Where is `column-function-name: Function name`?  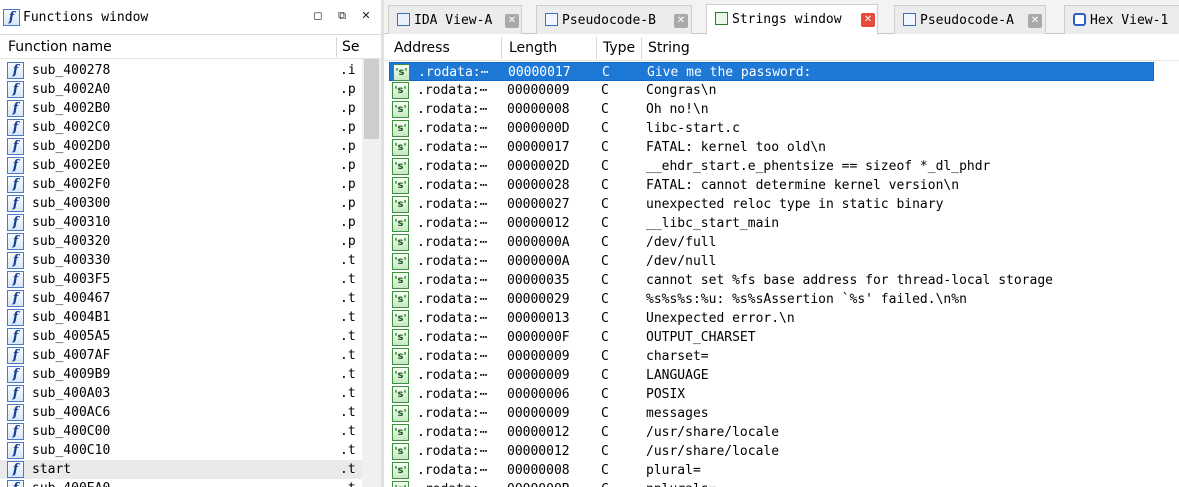
column-function-name: Function name is located at coordinates (60, 47).